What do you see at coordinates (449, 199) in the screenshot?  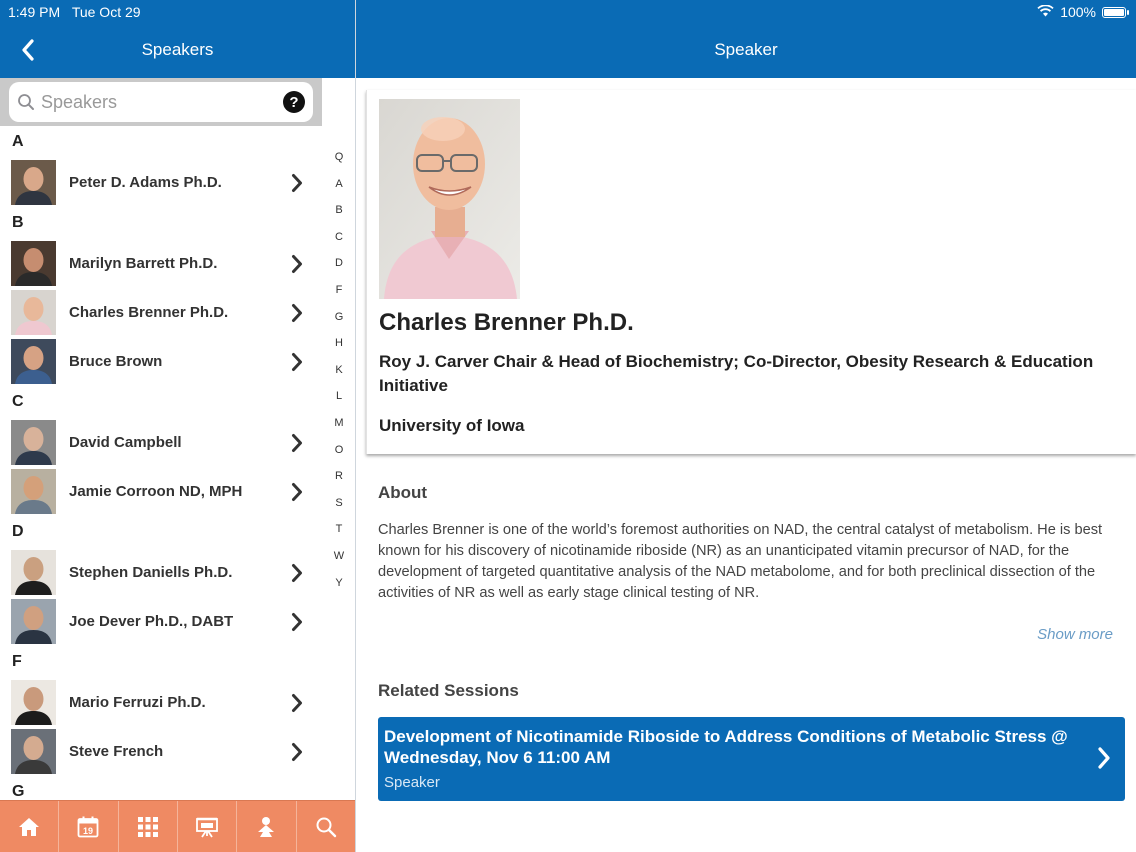 I see `speaker-photo` at bounding box center [449, 199].